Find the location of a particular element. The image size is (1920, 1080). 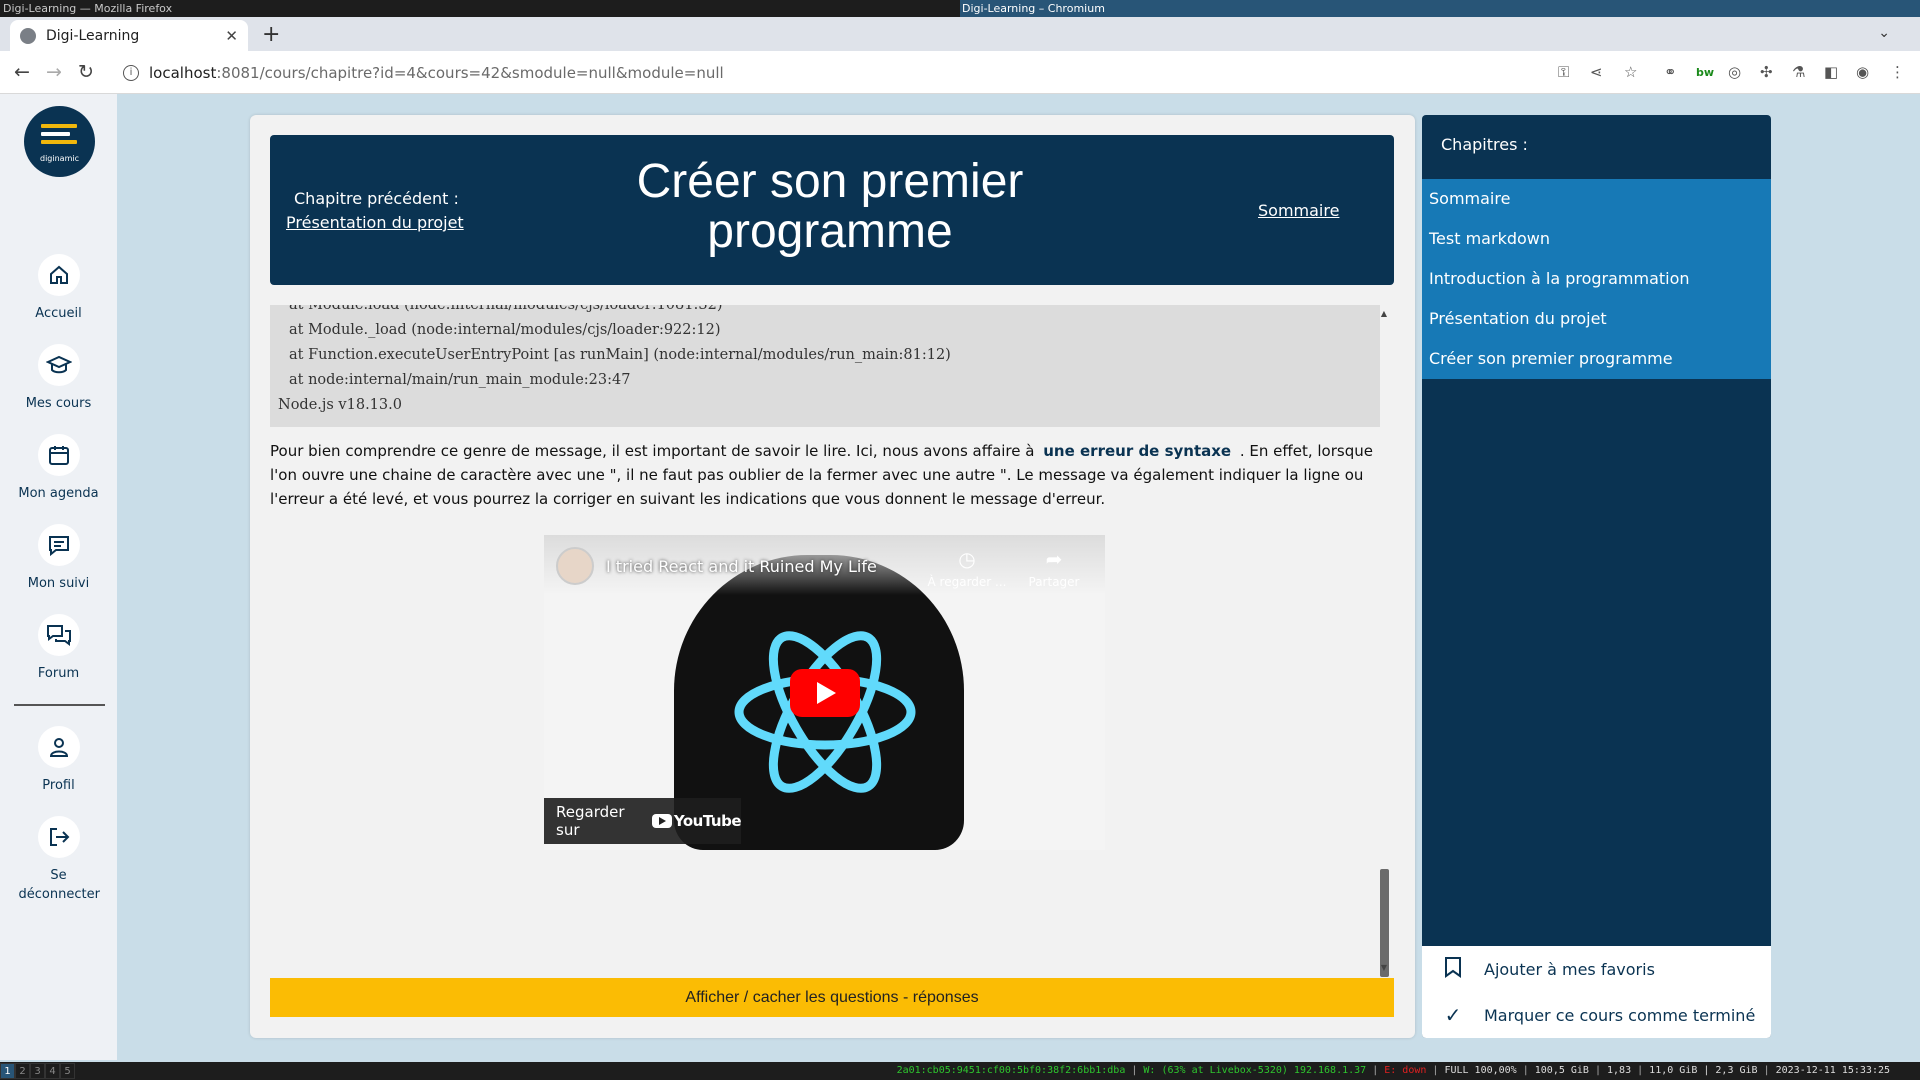

profile-avatar-icon: ◉ is located at coordinates (1862, 72).